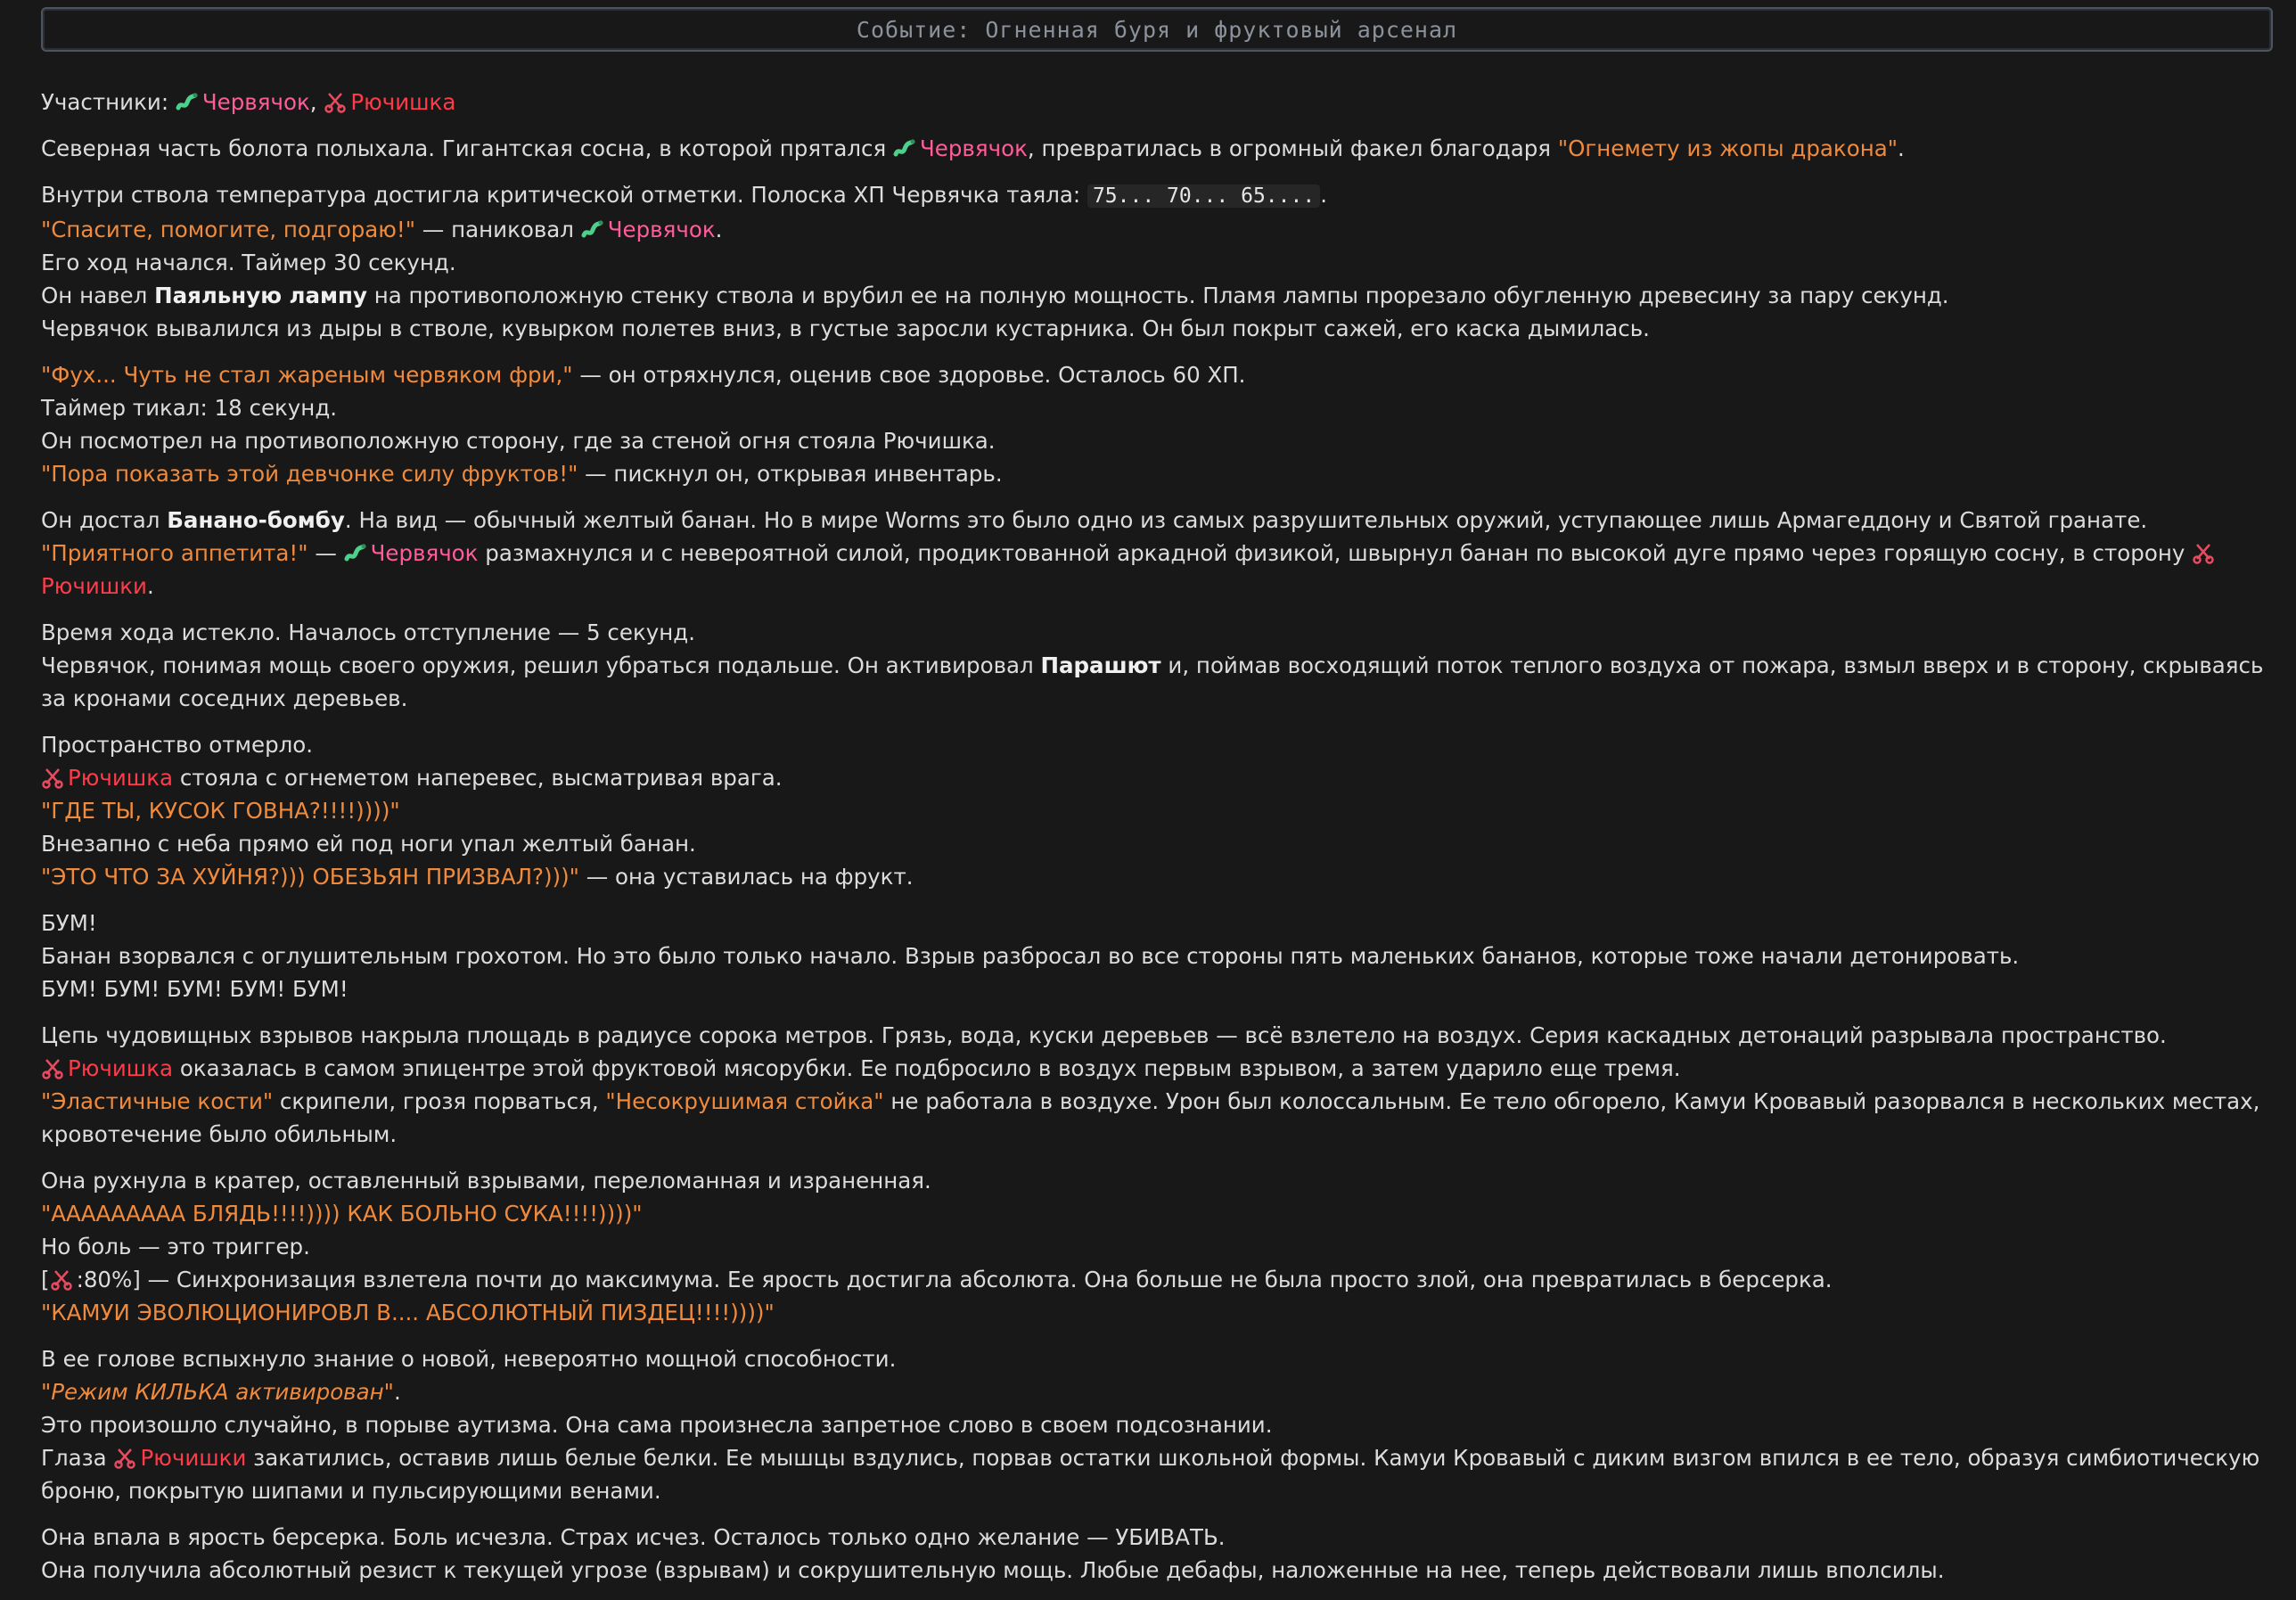  I want to click on participants-line: Участники: Червячок, Рючишка, so click(248, 102).